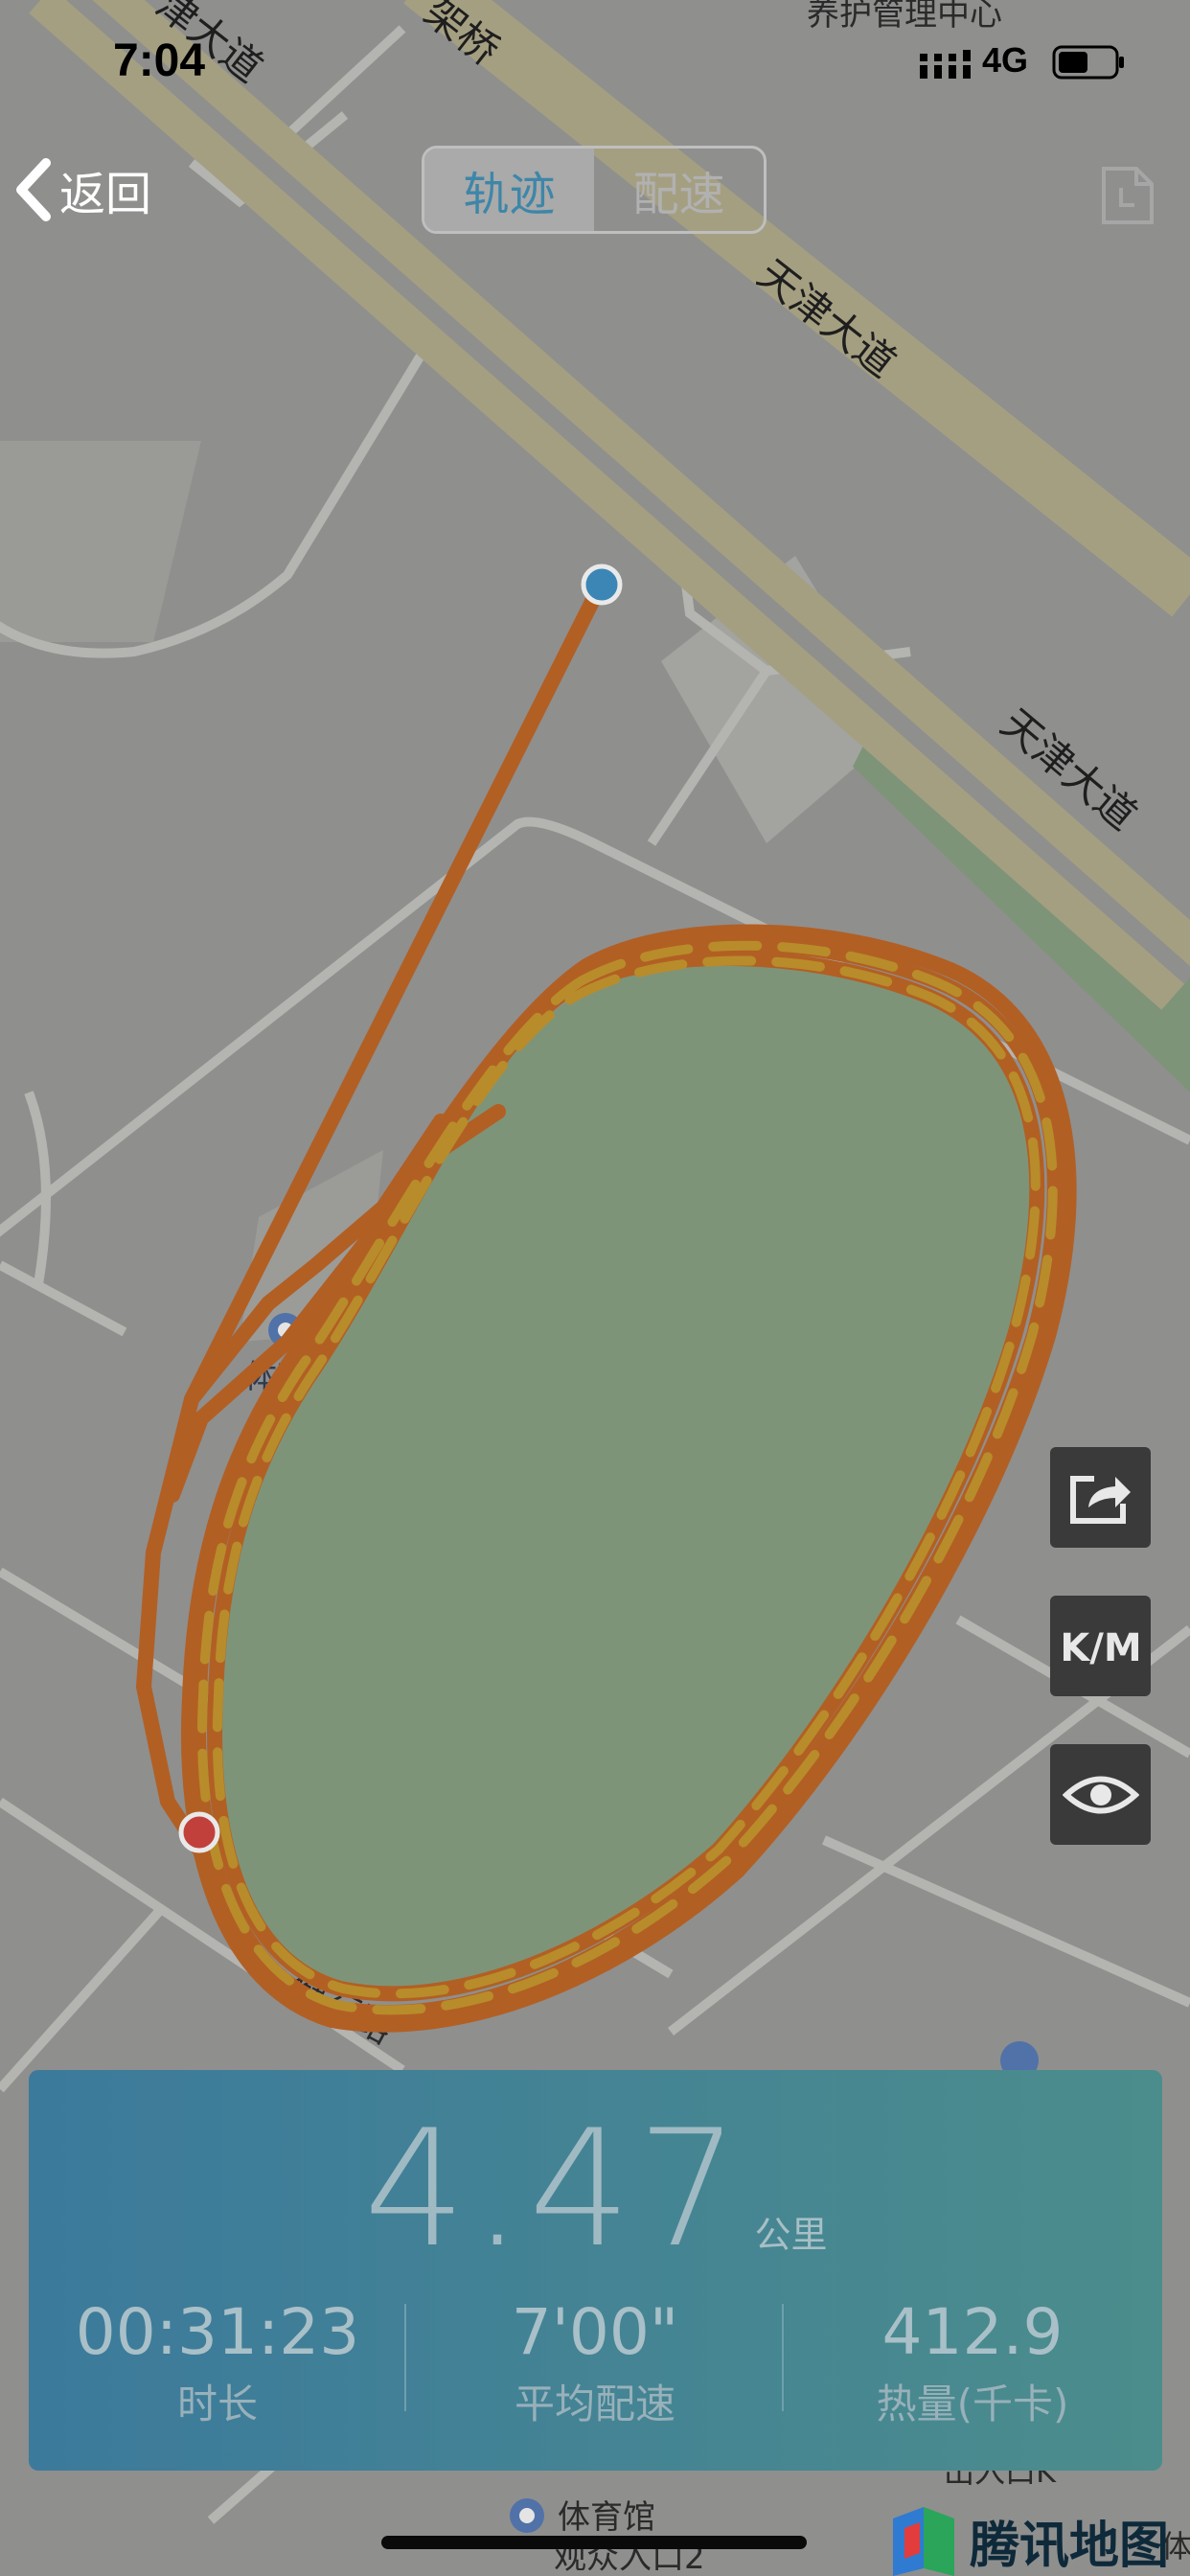 The width and height of the screenshot is (1190, 2576). What do you see at coordinates (34, 189) in the screenshot?
I see `chevron-left-icon` at bounding box center [34, 189].